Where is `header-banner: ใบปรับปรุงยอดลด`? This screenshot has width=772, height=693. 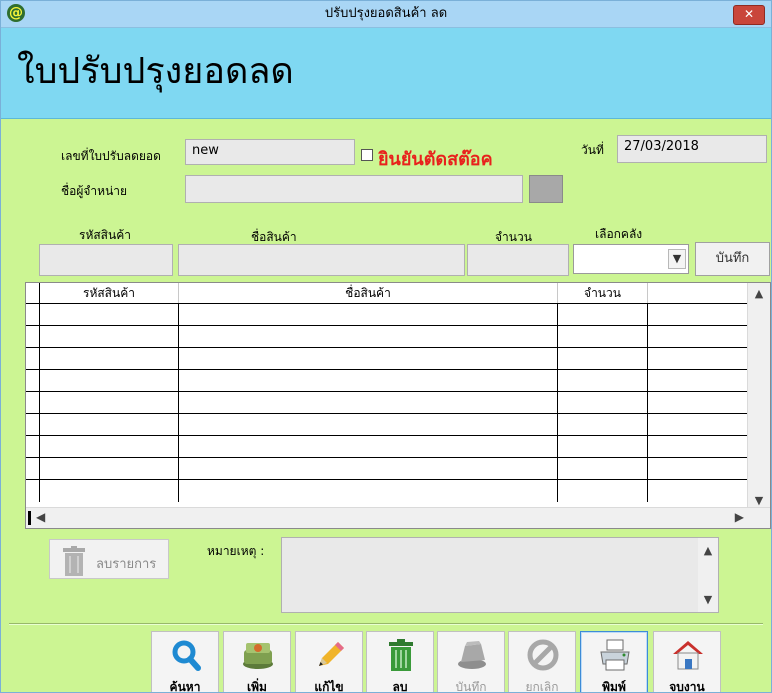
header-banner: ใบปรับปรุงยอดลด is located at coordinates (386, 73).